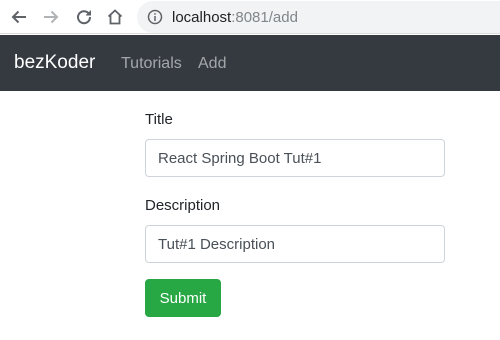 The image size is (500, 340). I want to click on nav-link-add: Add, so click(212, 63).